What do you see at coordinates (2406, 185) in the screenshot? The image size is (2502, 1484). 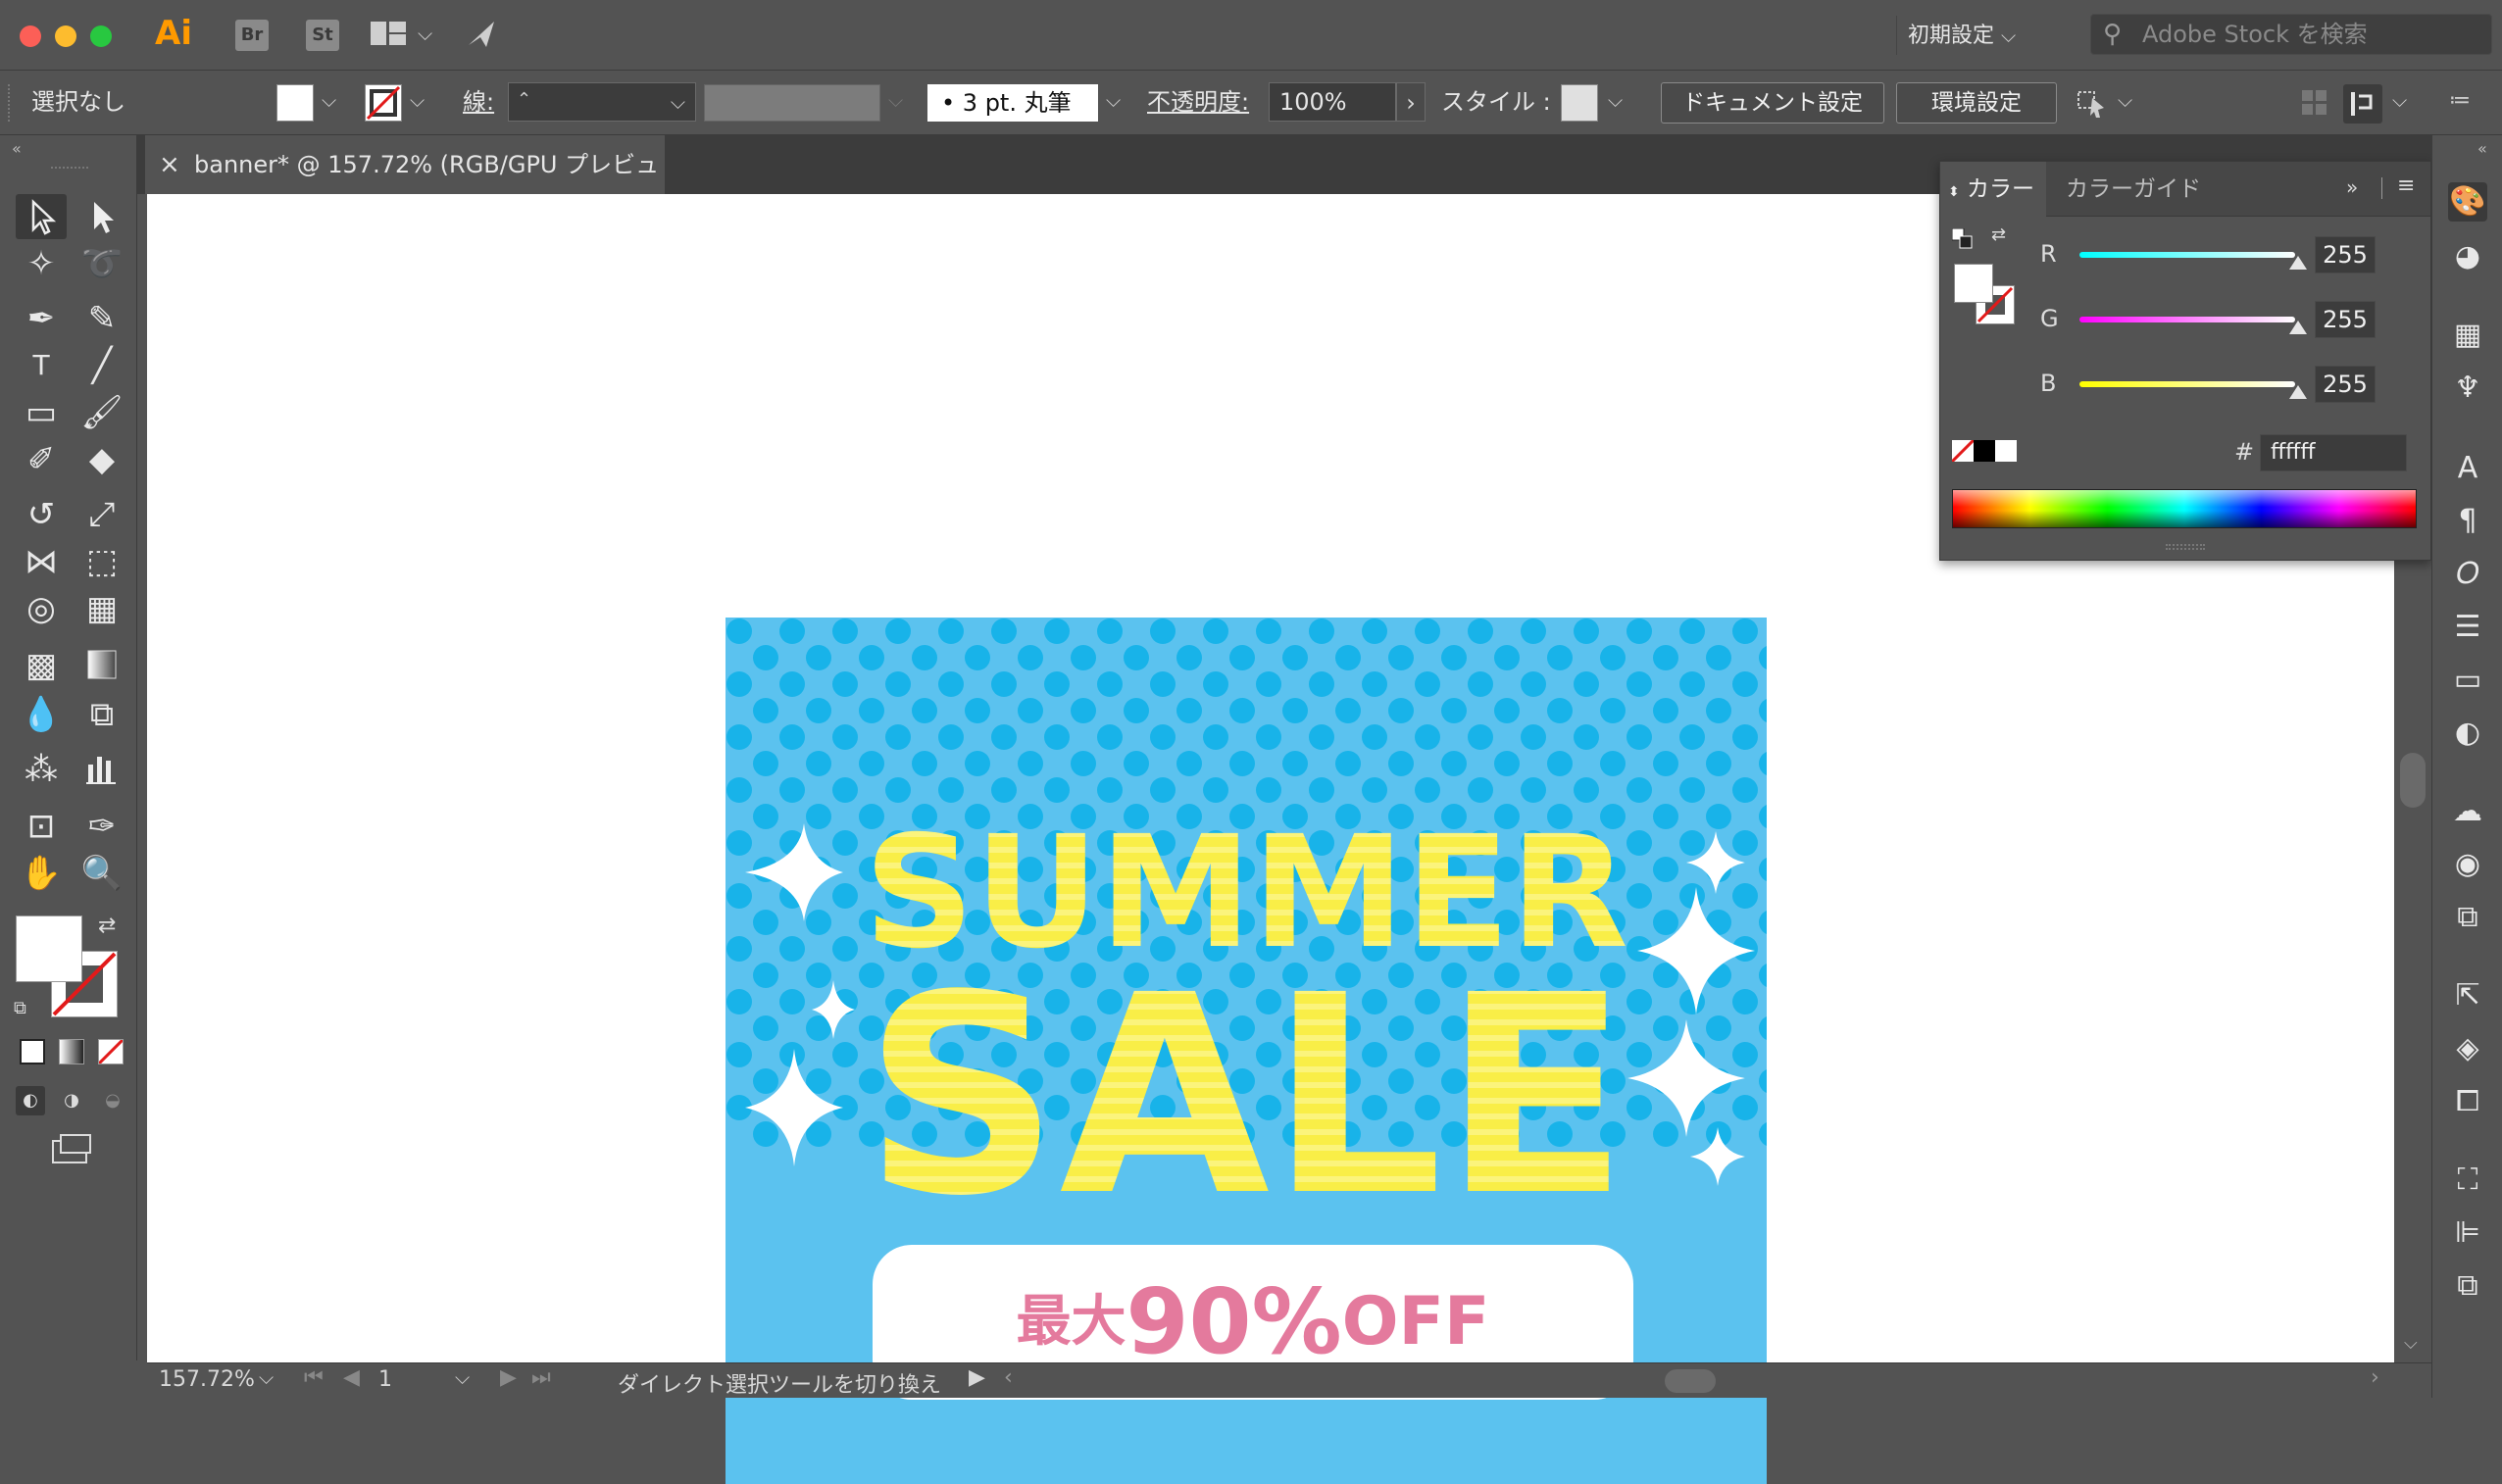 I see `panel-options-menu-icon: ≡` at bounding box center [2406, 185].